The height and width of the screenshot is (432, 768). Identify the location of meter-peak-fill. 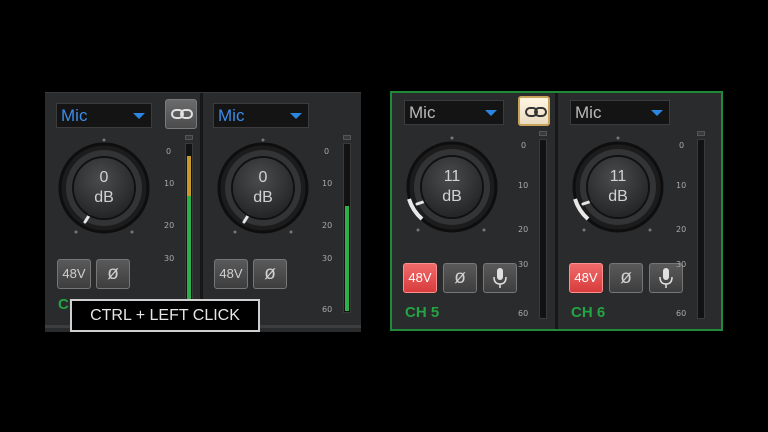
(189, 176).